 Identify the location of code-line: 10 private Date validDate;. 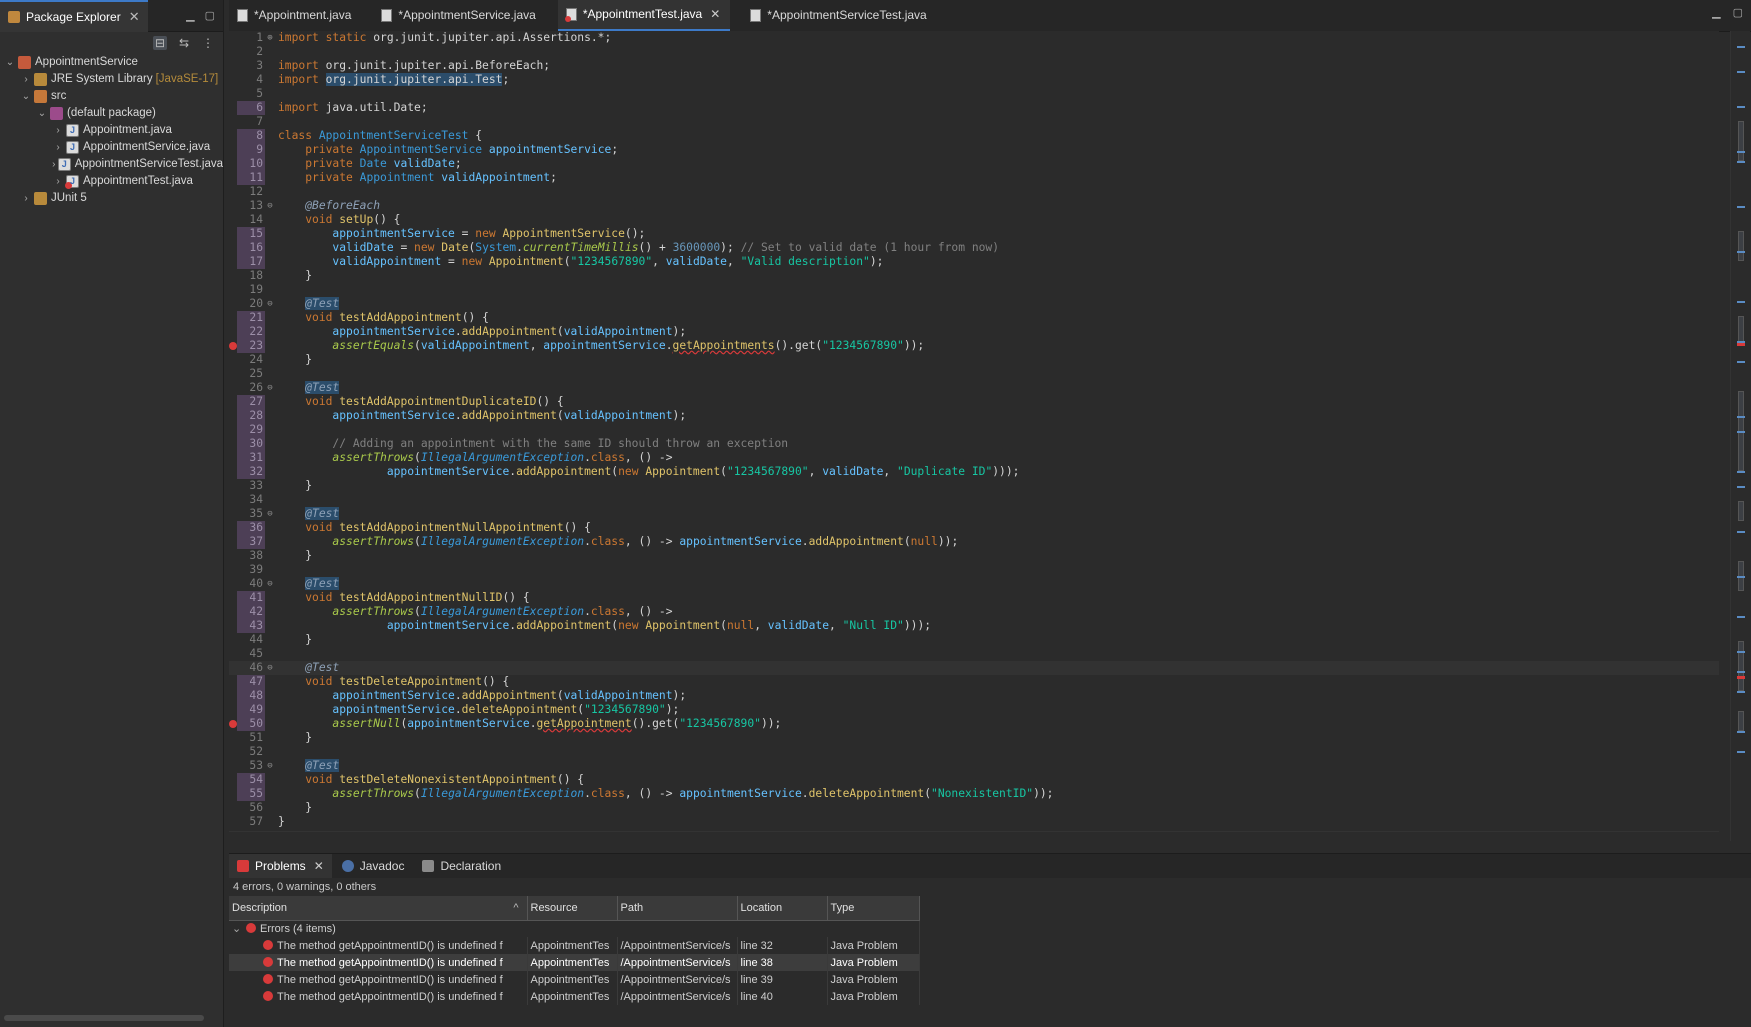
(974, 164).